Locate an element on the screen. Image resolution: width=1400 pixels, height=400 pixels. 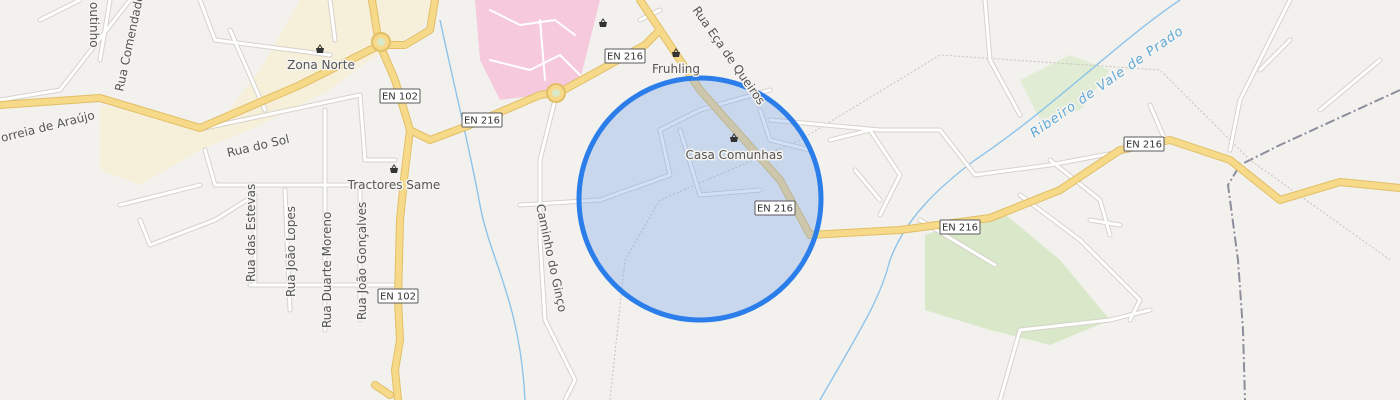
road-shield-en216-d: EN 216 is located at coordinates (960, 227).